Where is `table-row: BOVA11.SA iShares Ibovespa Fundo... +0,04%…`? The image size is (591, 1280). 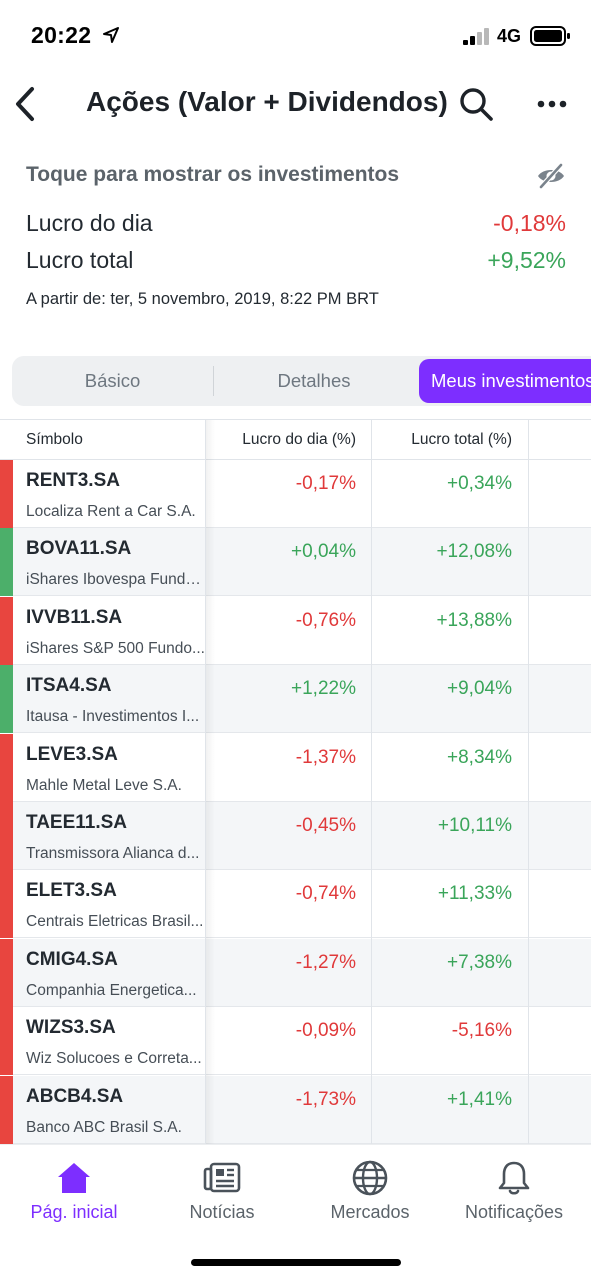 table-row: BOVA11.SA iShares Ibovespa Fundo... +0,04%… is located at coordinates (295, 562).